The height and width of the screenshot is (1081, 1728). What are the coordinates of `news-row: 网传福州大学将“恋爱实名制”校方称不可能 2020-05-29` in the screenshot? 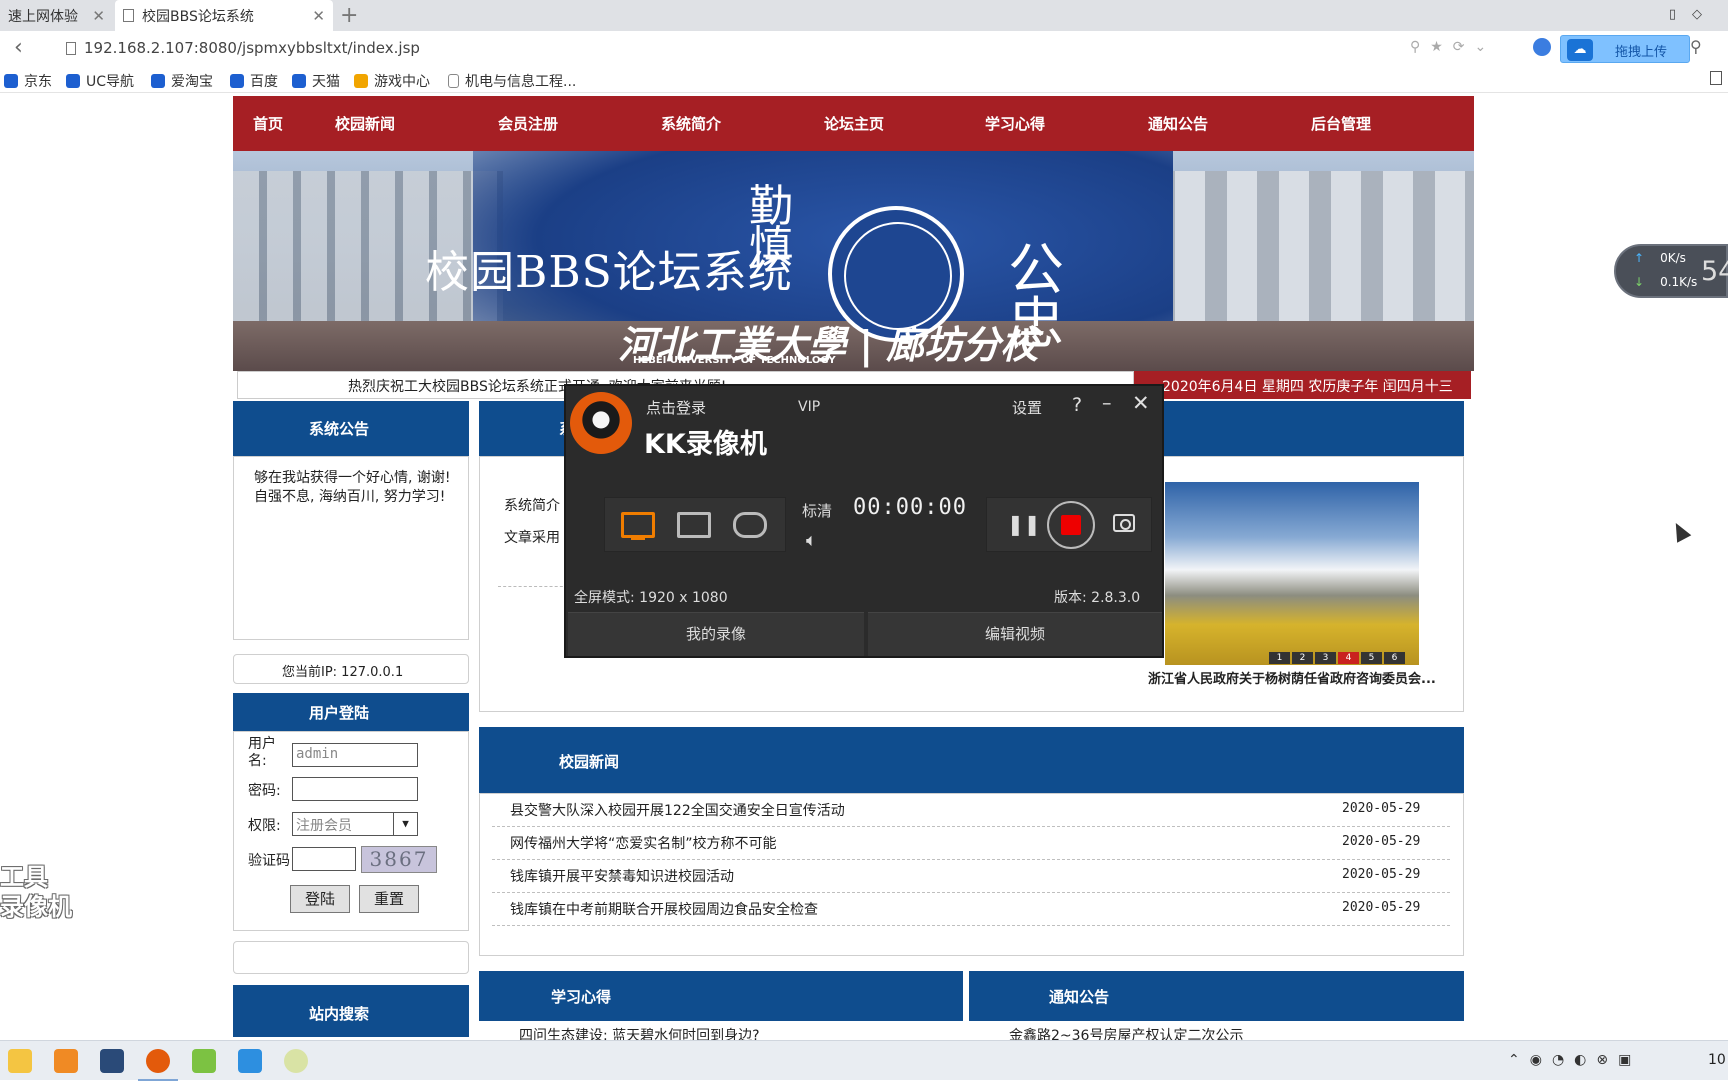 It's located at (971, 843).